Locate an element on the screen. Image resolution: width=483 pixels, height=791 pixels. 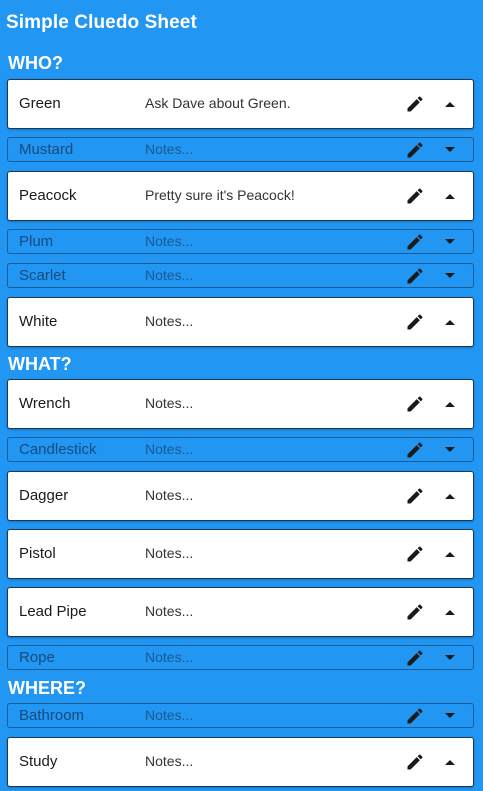
section-title-who: WHO? is located at coordinates (35, 63).